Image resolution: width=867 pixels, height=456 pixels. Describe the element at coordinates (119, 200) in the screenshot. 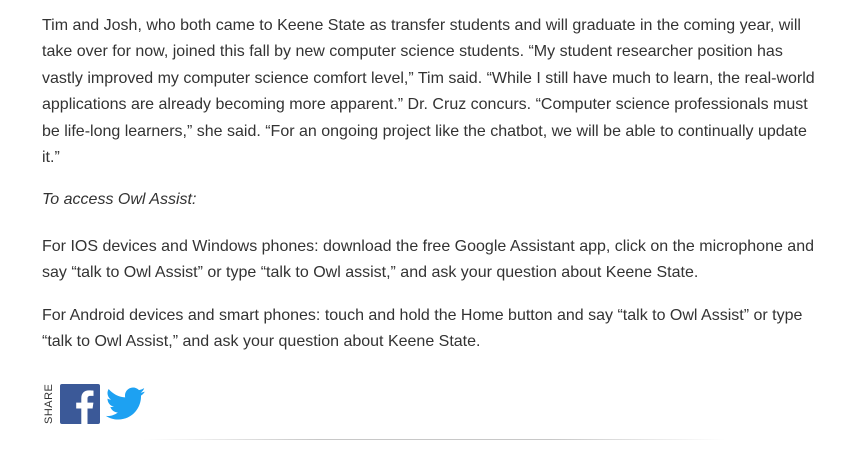

I see `access-heading: To access Owl Assist:` at that location.